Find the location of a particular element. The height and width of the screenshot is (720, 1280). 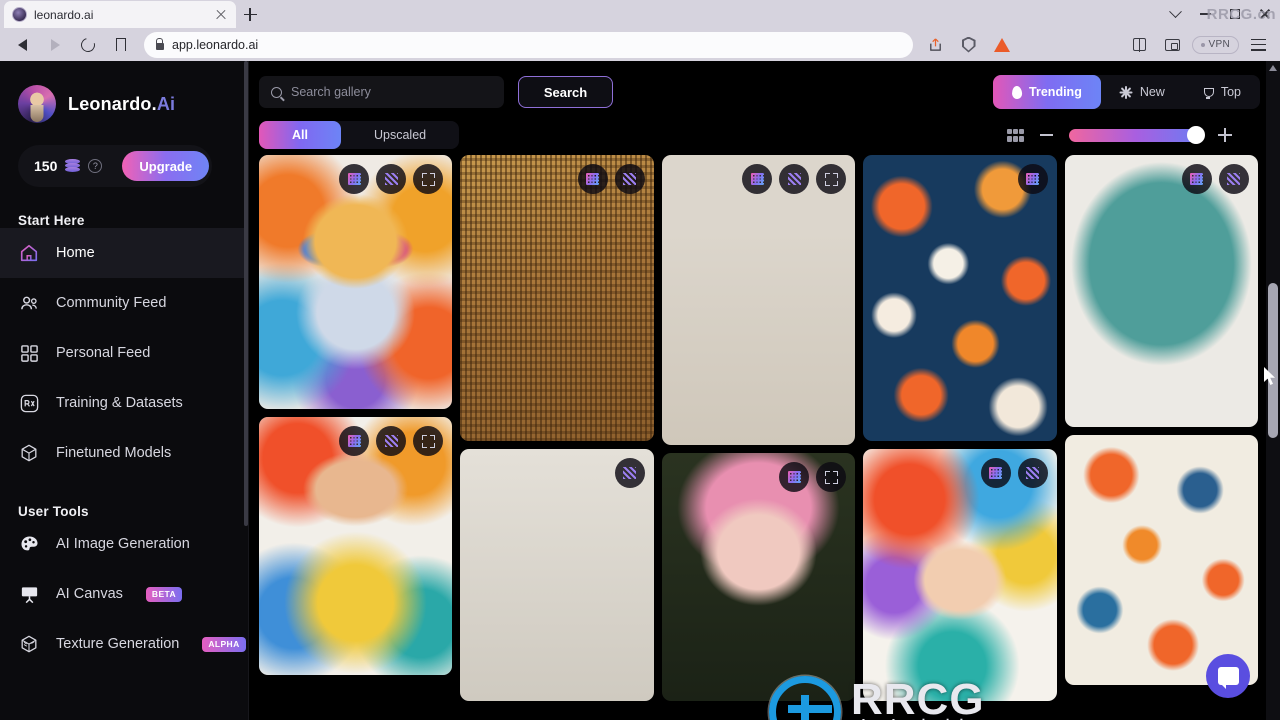

vpn-status-dot is located at coordinates (1202, 44).